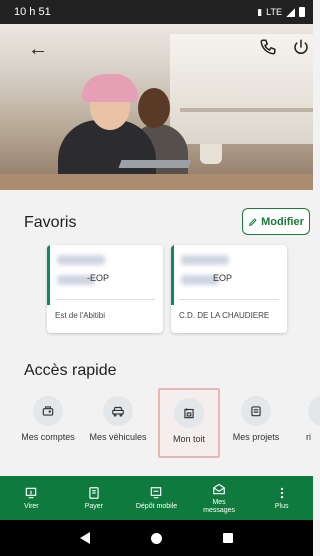 This screenshot has width=320, height=556. I want to click on status-icons: ▮ LTE, so click(281, 12).